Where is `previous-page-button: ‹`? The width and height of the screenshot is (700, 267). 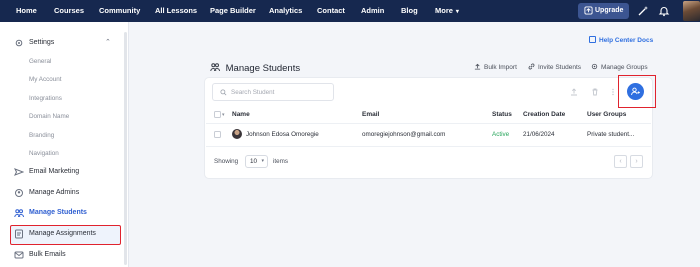 previous-page-button: ‹ is located at coordinates (620, 161).